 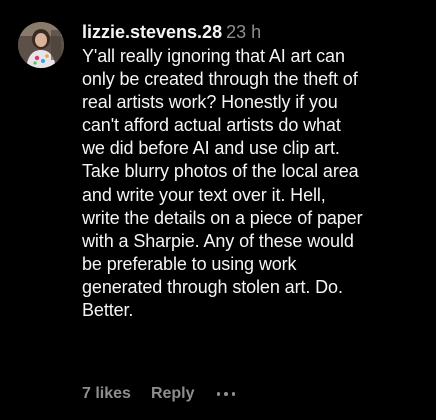 What do you see at coordinates (220, 79) in the screenshot?
I see `comment-text-line: only be created through the theft of` at bounding box center [220, 79].